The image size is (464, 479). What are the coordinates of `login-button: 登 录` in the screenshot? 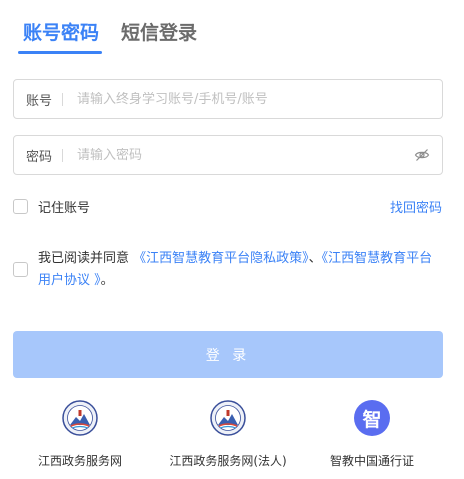 It's located at (228, 354).